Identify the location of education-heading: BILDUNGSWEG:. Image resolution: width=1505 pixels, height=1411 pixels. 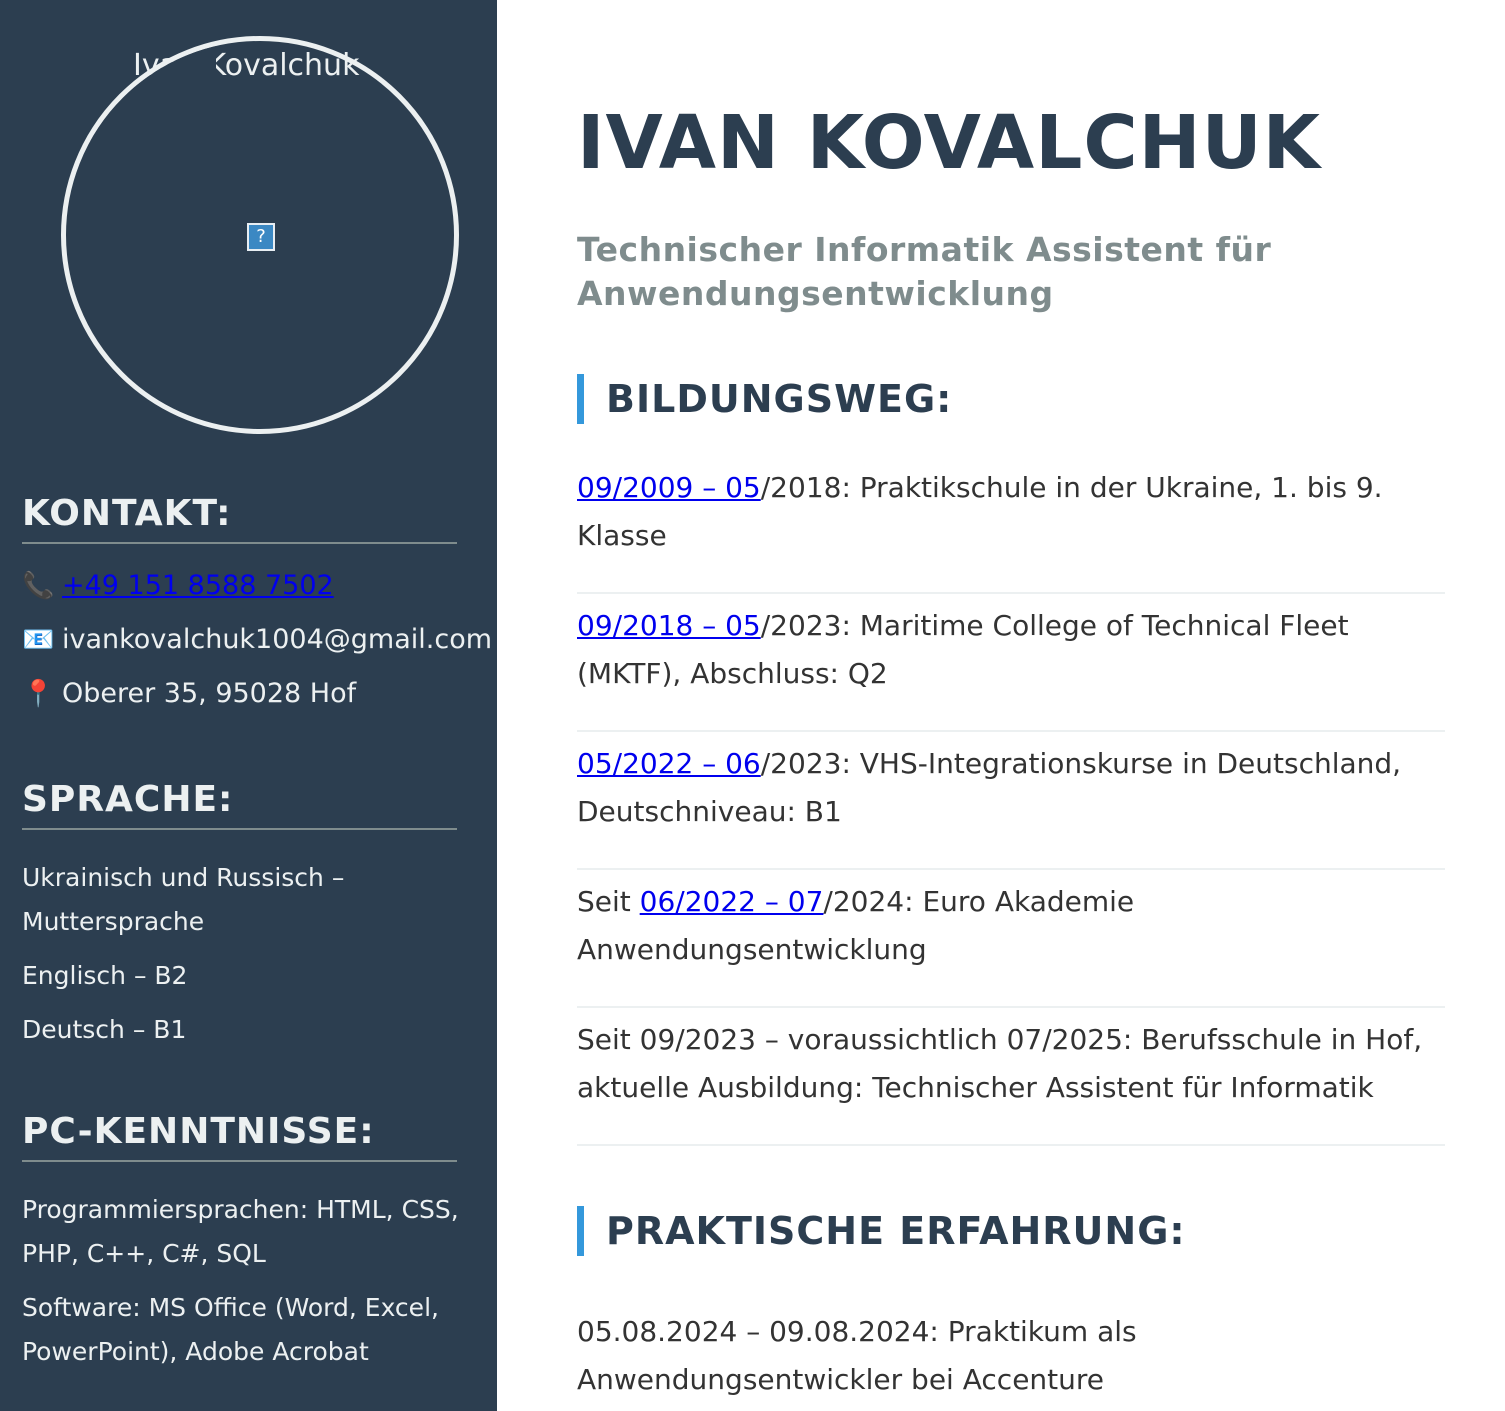
(1007, 399).